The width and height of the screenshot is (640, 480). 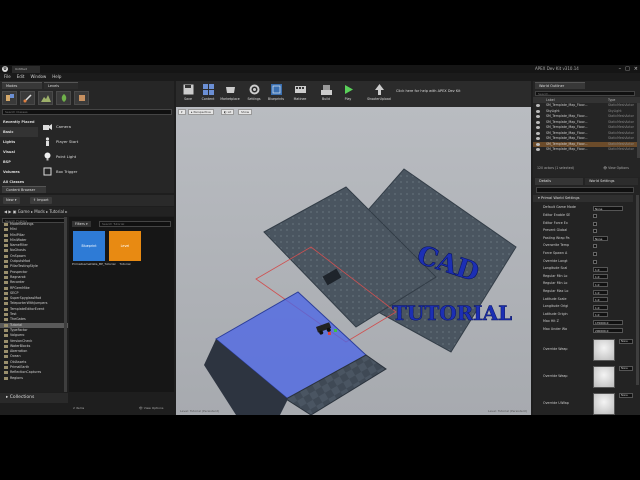 What do you see at coordinates (556, 291) in the screenshot?
I see `detail-label: Regular Max Lo` at bounding box center [556, 291].